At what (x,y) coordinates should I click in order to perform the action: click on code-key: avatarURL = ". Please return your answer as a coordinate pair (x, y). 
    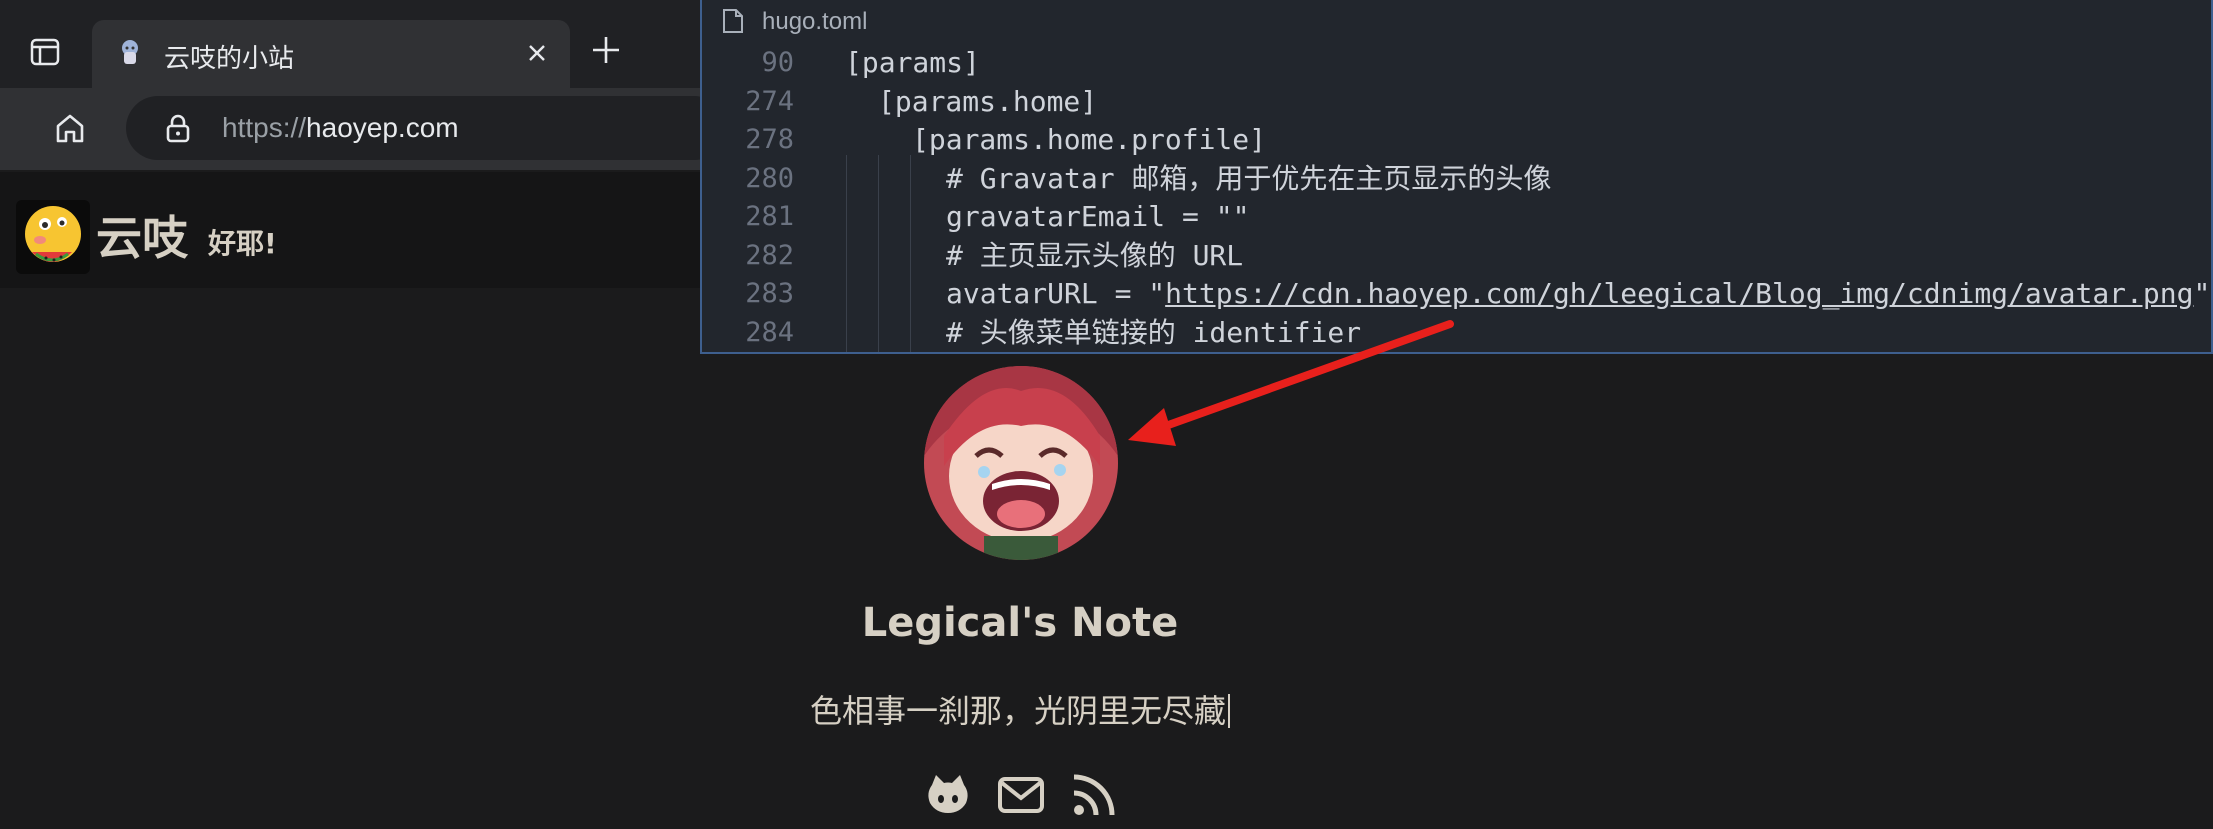
    Looking at the image, I should click on (1056, 293).